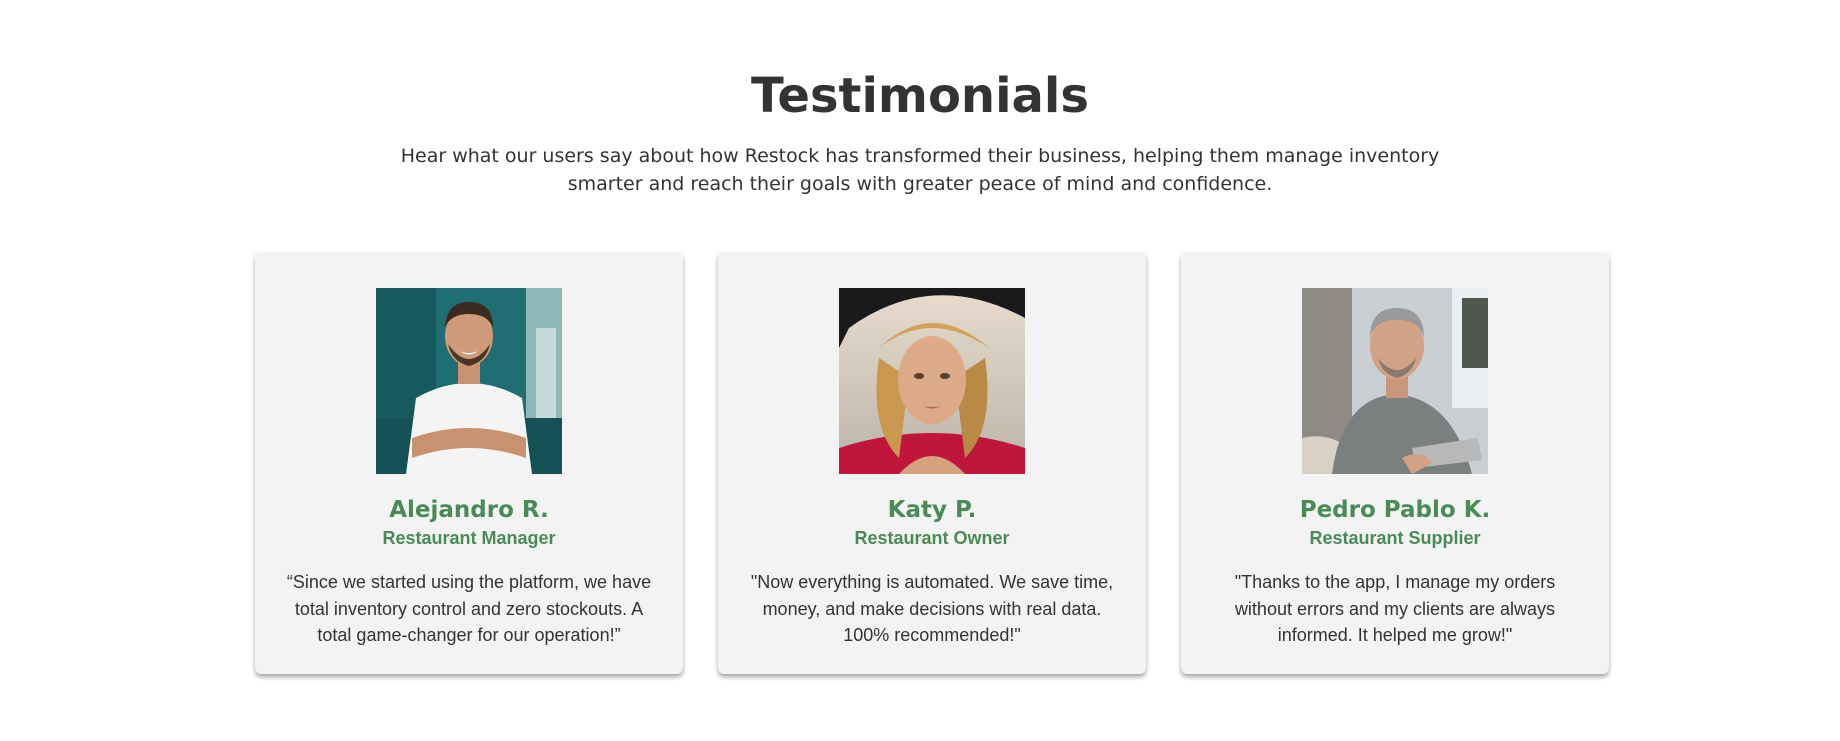  Describe the element at coordinates (1395, 538) in the screenshot. I see `testimonial-role: Restaurant Supplier` at that location.